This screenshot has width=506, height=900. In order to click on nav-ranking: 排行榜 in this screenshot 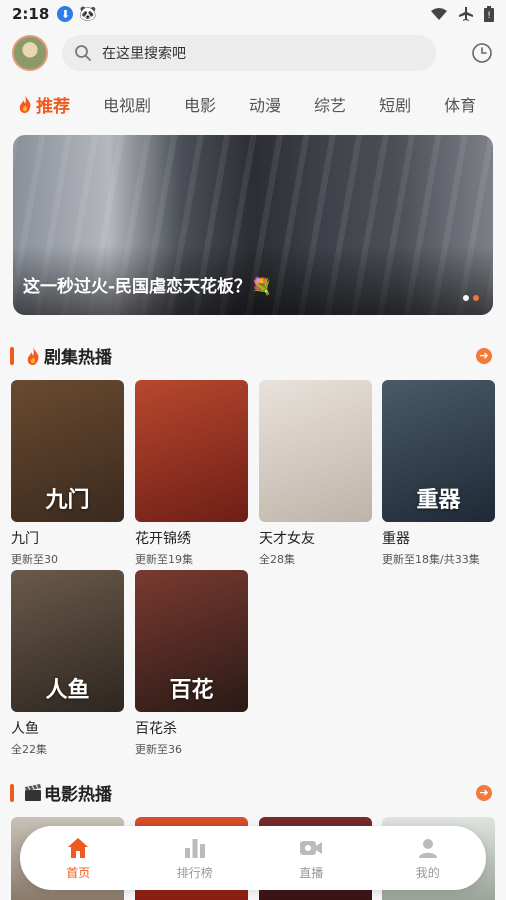, I will do `click(195, 858)`.